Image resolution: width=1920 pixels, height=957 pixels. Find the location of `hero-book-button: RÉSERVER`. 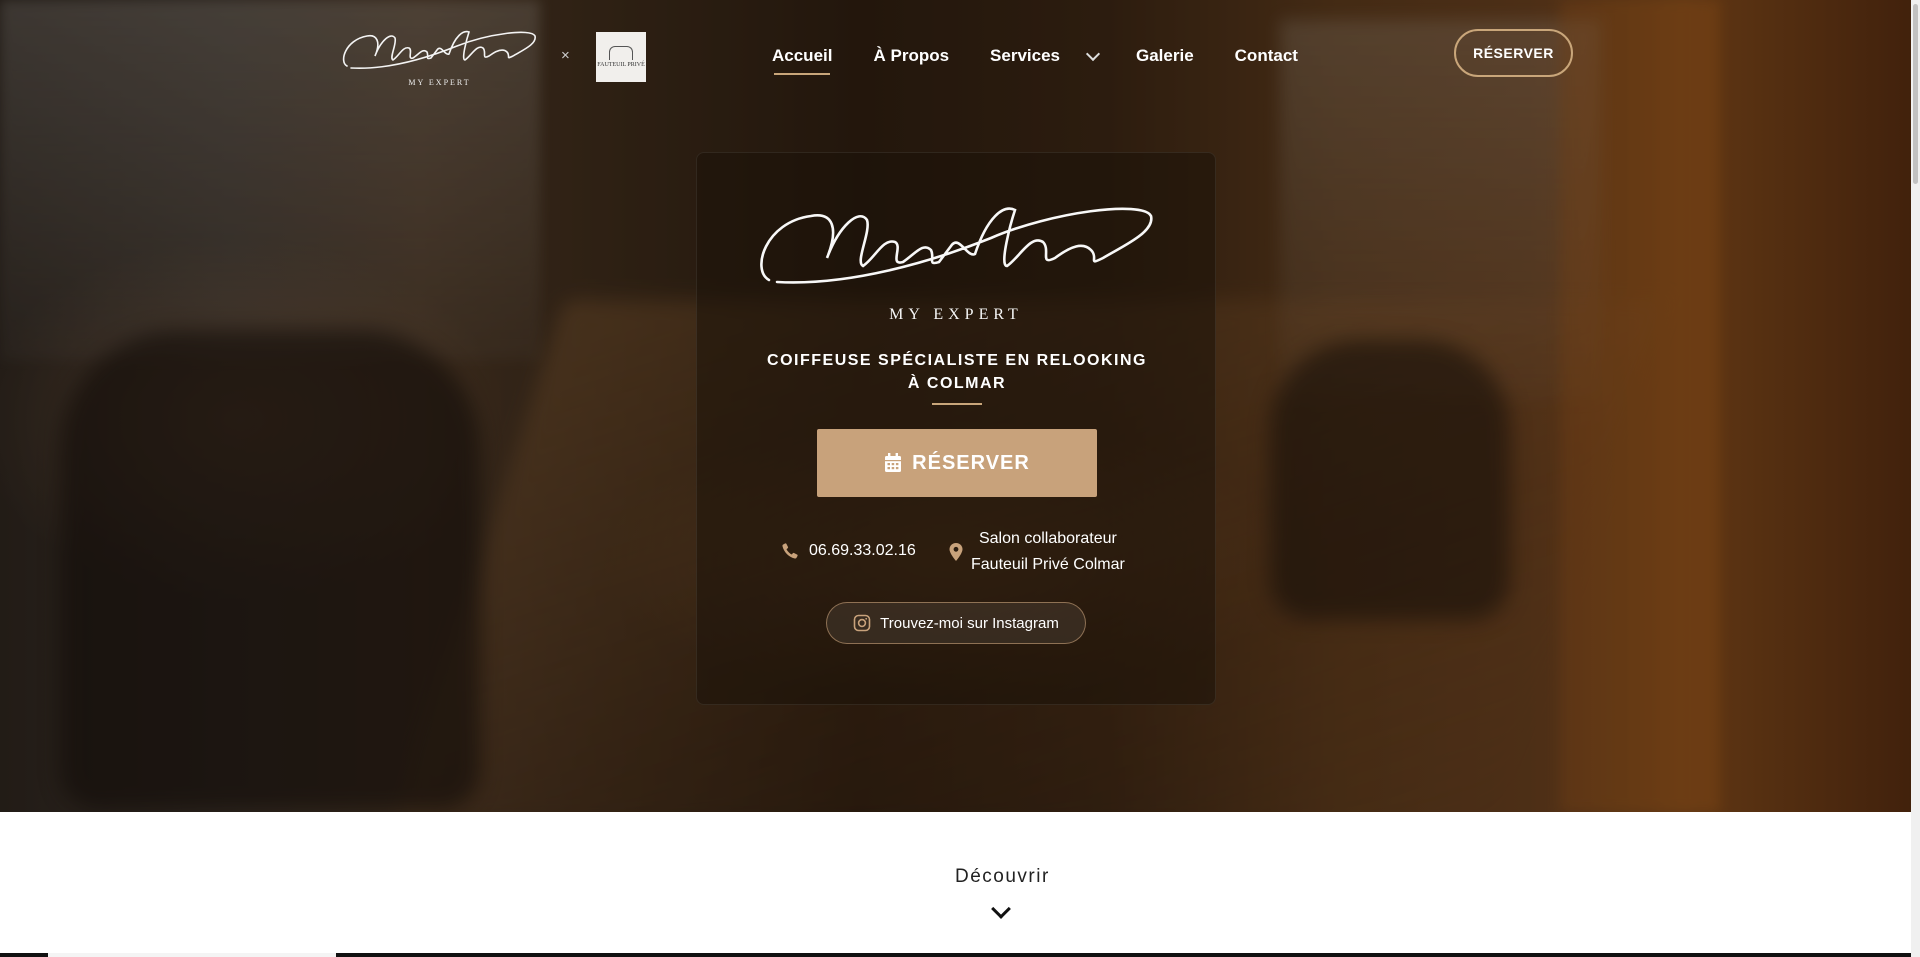

hero-book-button: RÉSERVER is located at coordinates (957, 463).